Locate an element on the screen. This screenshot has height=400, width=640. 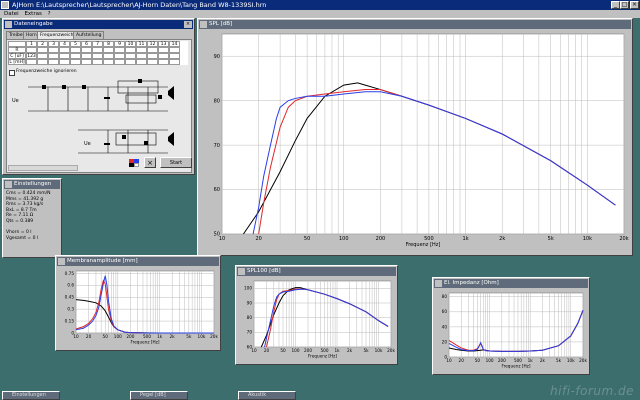
clear-button: × is located at coordinates (150, 162).